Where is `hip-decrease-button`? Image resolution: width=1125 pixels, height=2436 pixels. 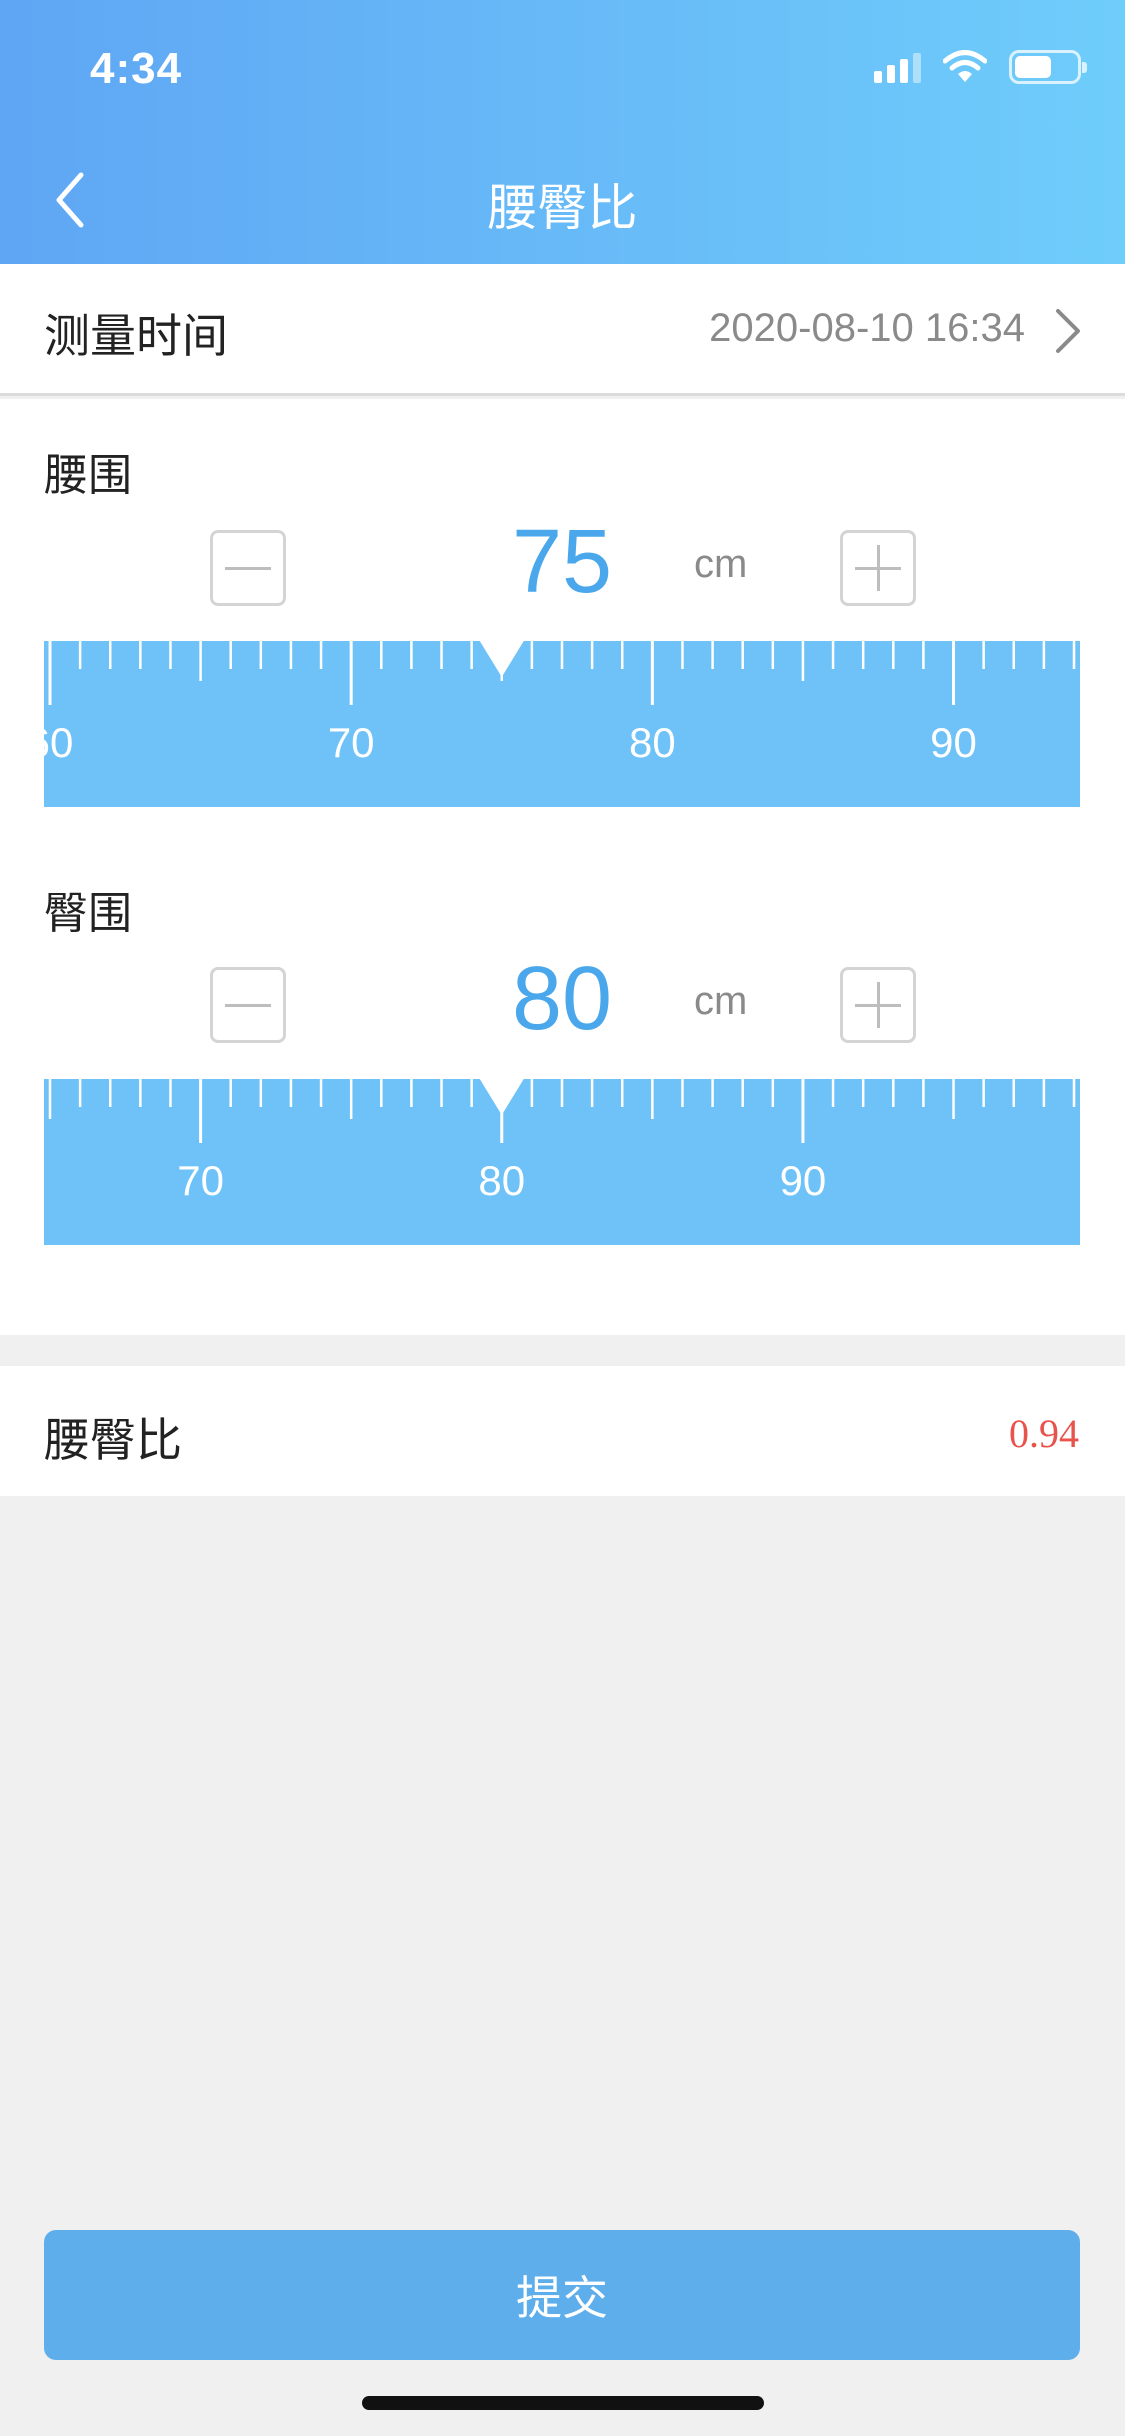 hip-decrease-button is located at coordinates (248, 1005).